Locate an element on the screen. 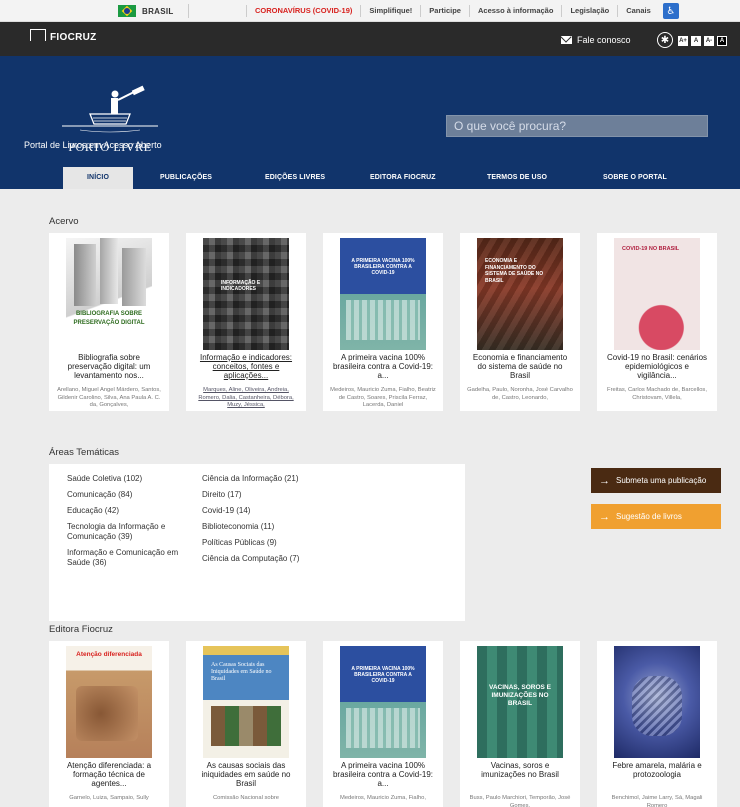 The image size is (740, 807). font-increase-button: A+ is located at coordinates (683, 41).